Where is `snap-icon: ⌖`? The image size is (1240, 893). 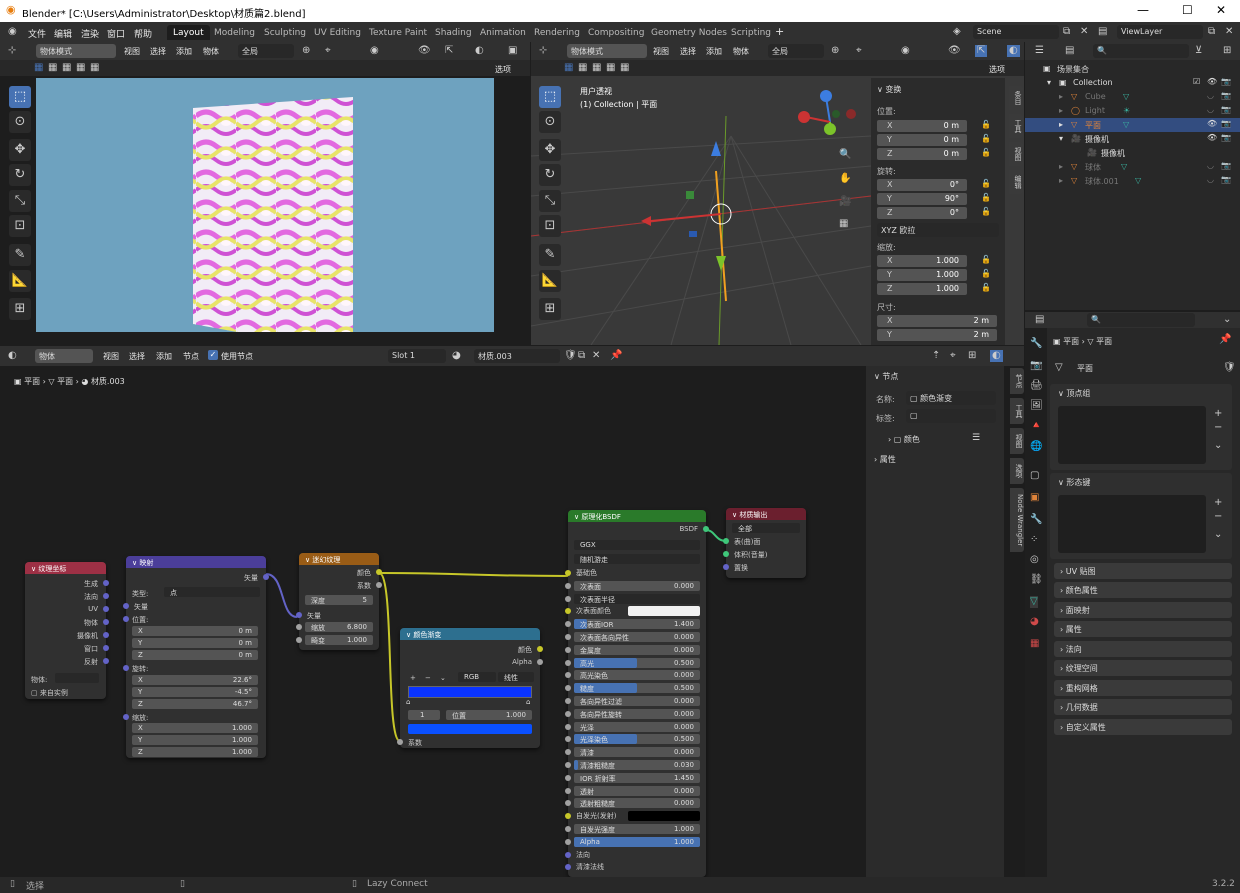 snap-icon: ⌖ is located at coordinates (953, 356).